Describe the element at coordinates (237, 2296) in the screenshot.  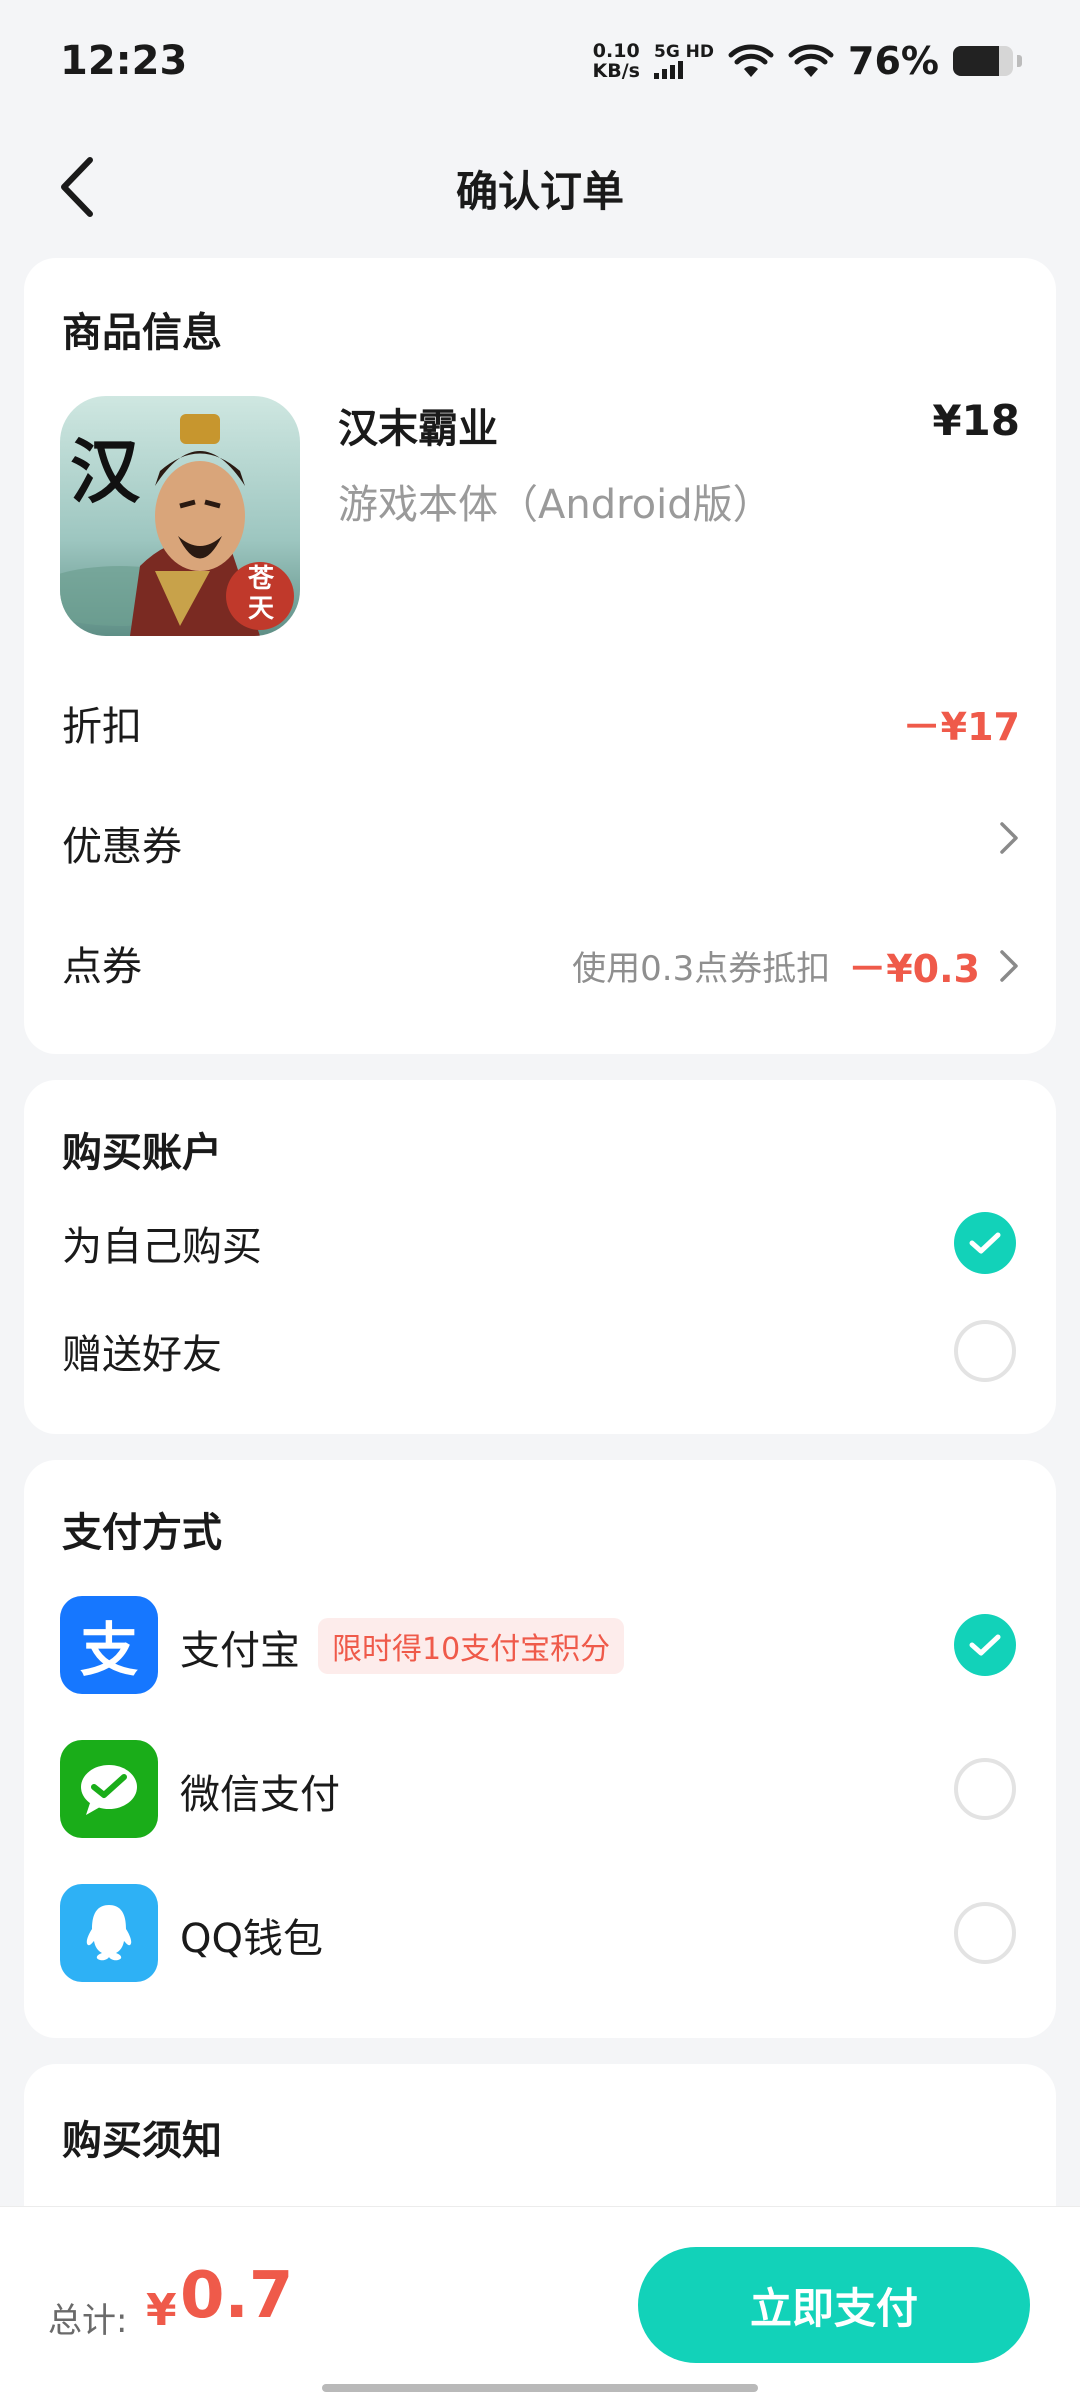
I see `total-amount: 0.7` at that location.